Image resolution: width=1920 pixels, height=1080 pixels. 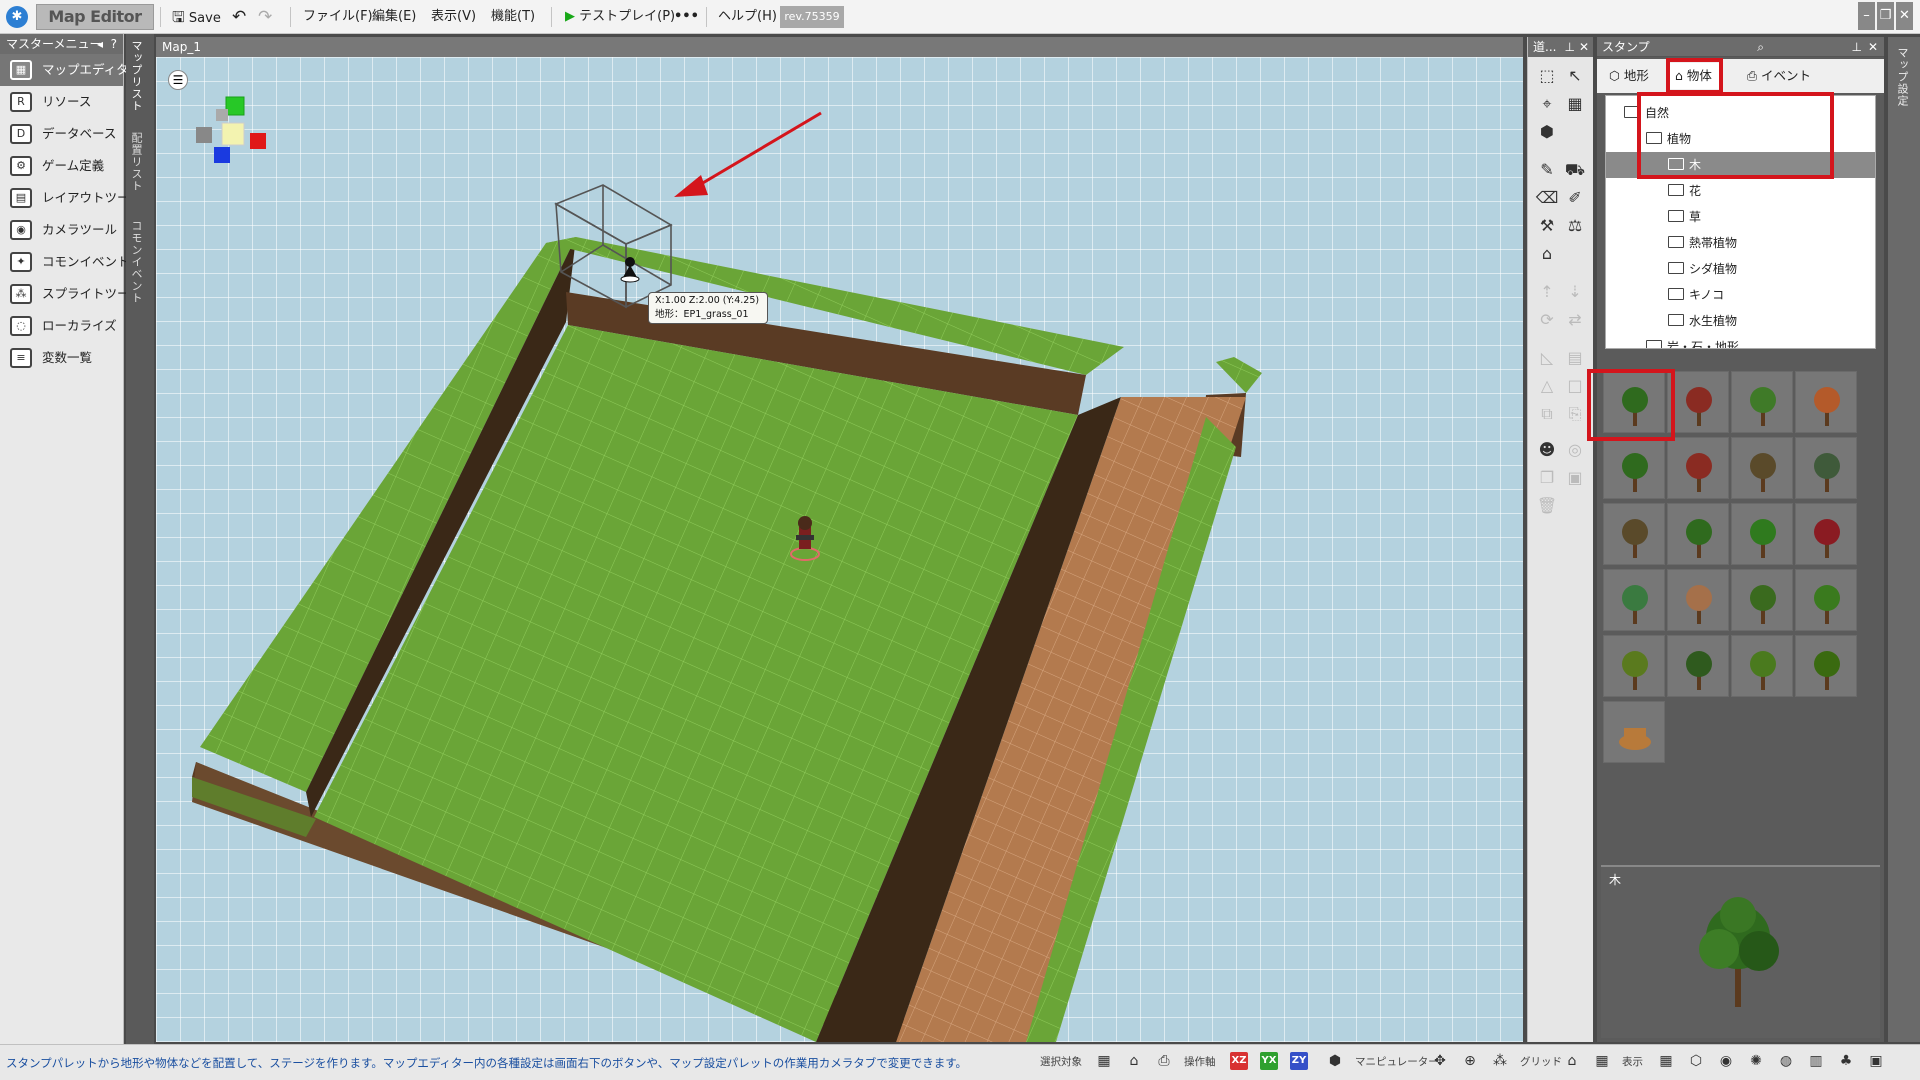 I want to click on select-object-icon: ⌂, so click(x=1134, y=1061).